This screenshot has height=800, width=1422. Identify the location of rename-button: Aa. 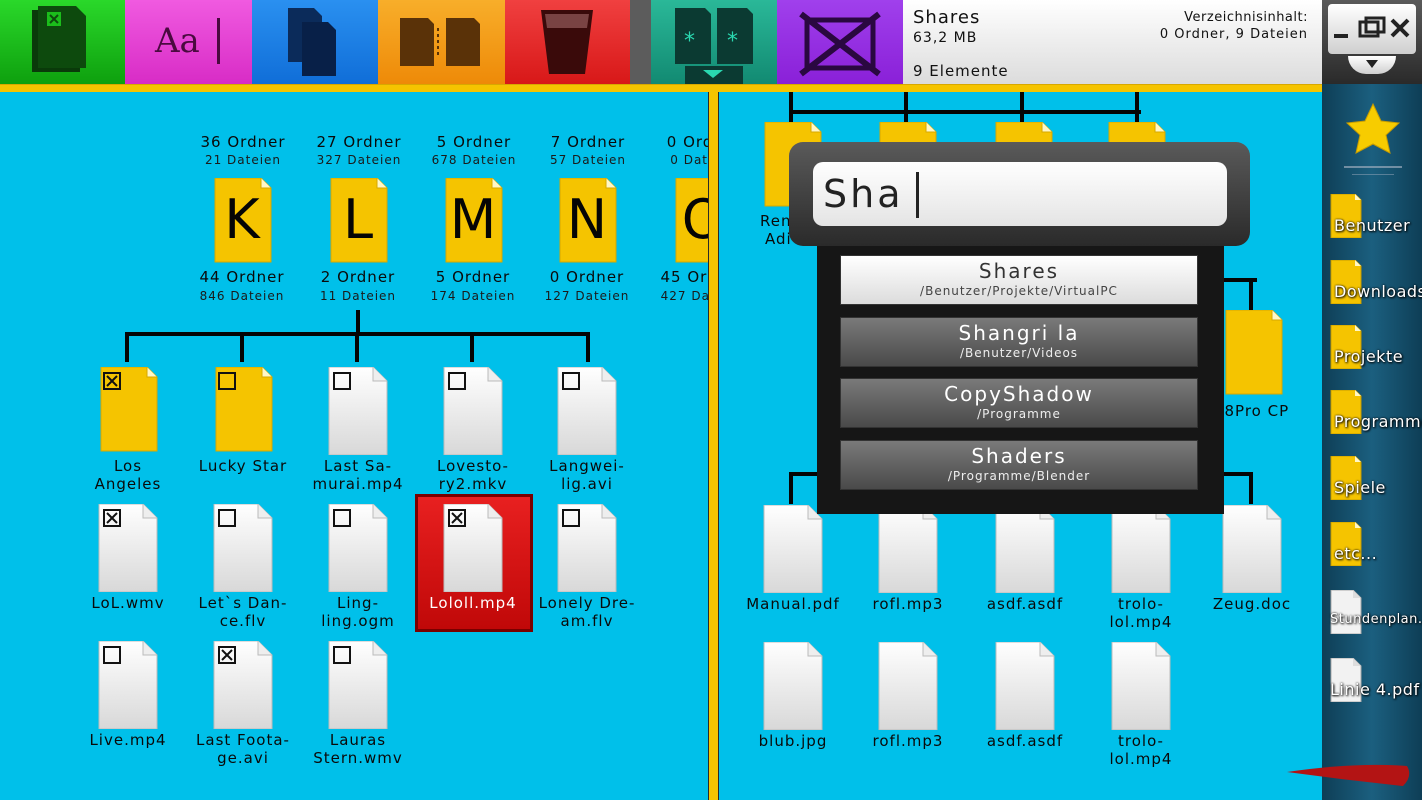
(188, 42).